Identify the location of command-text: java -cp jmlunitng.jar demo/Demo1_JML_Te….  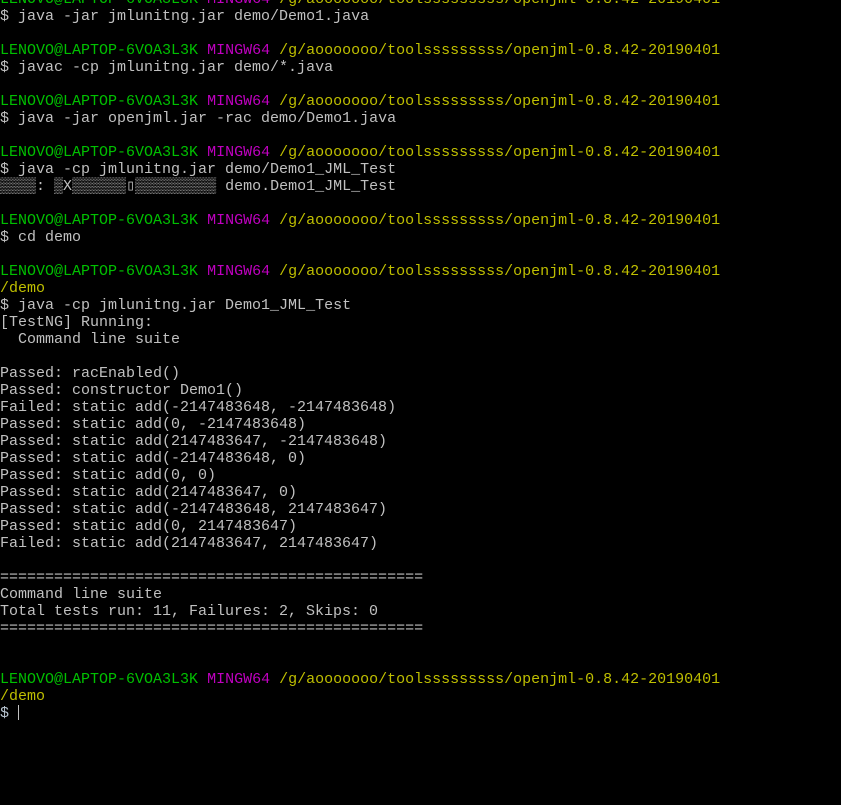
(207, 169).